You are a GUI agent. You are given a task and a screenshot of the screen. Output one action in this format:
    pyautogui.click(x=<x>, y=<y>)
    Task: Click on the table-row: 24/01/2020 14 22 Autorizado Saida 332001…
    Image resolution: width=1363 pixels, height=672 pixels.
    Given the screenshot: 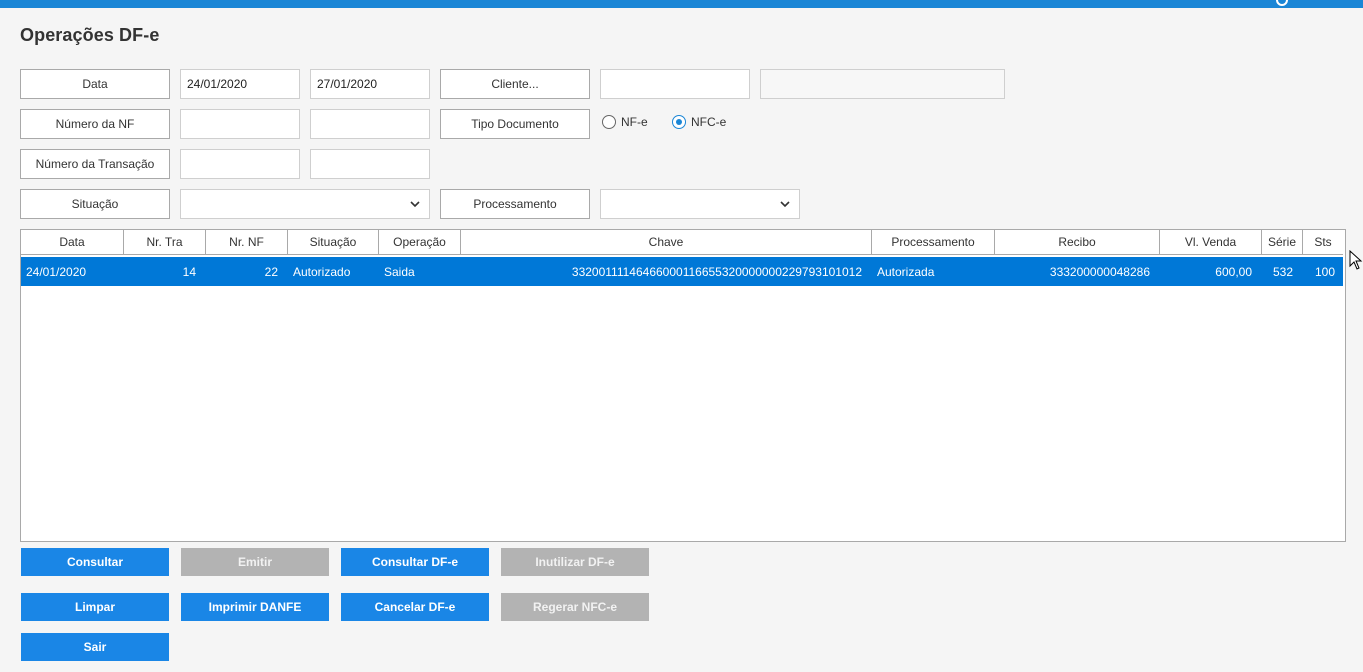 What is the action you would take?
    pyautogui.click(x=682, y=271)
    